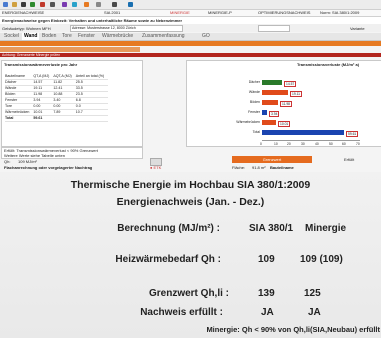  Describe the element at coordinates (52, 4) in the screenshot. I see `print-icon` at that location.